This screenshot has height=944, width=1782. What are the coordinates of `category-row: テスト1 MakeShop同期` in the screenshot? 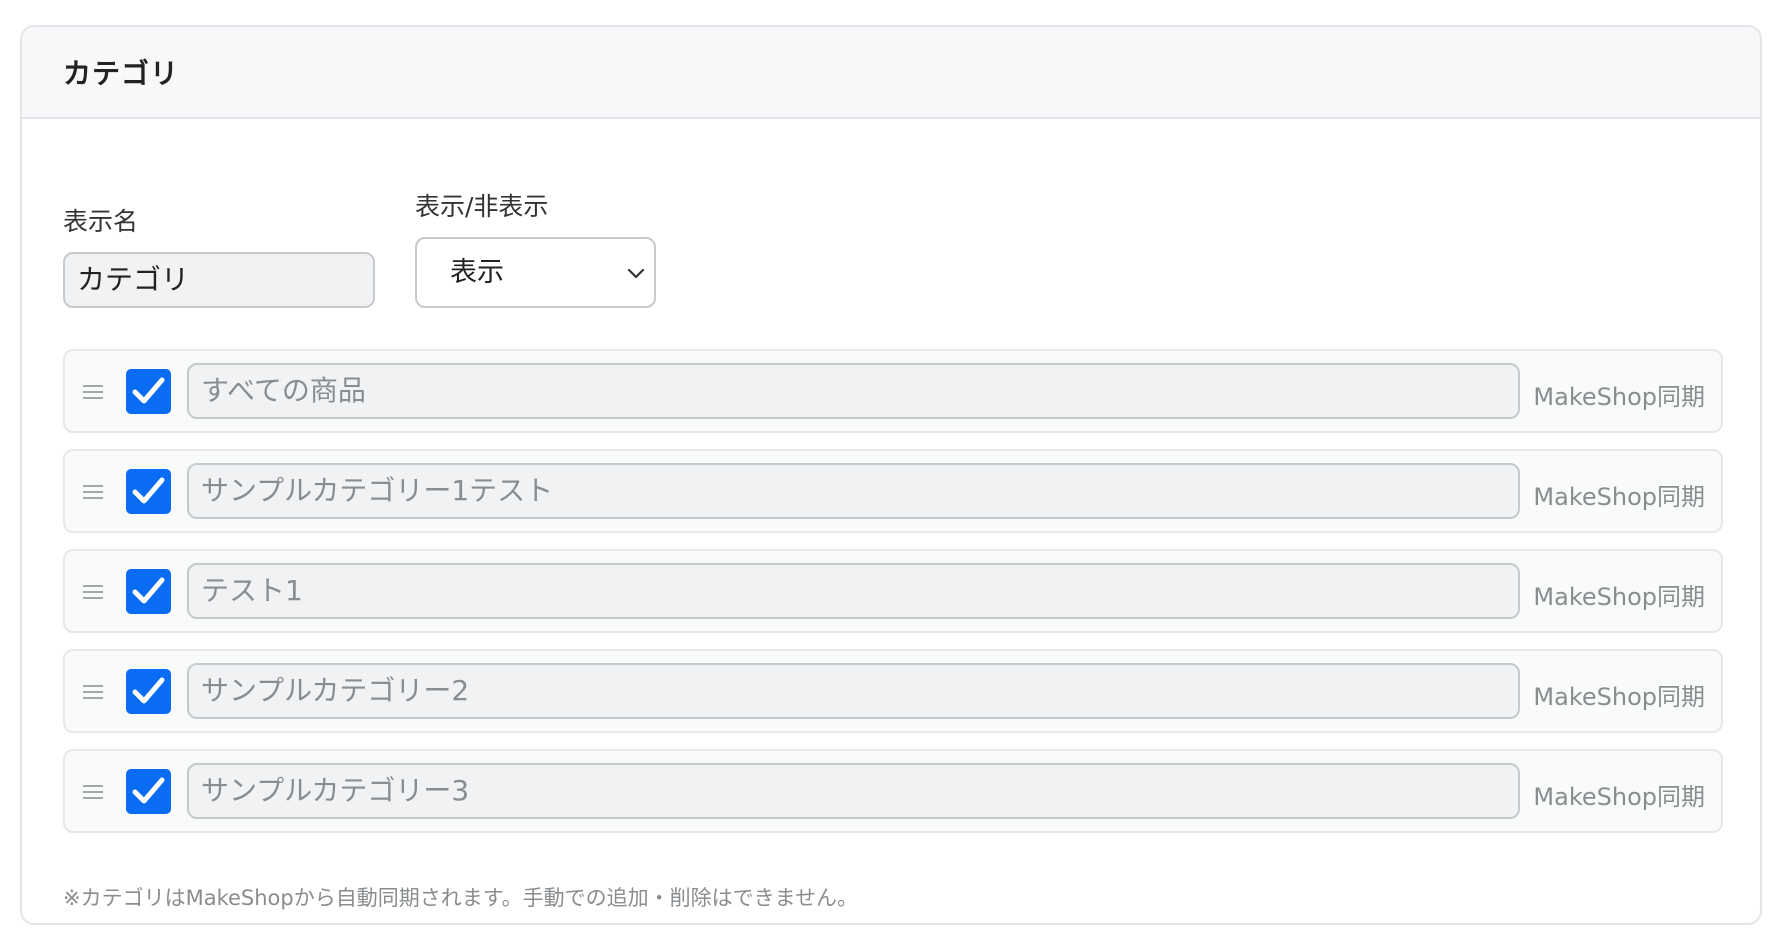 It's located at (893, 591).